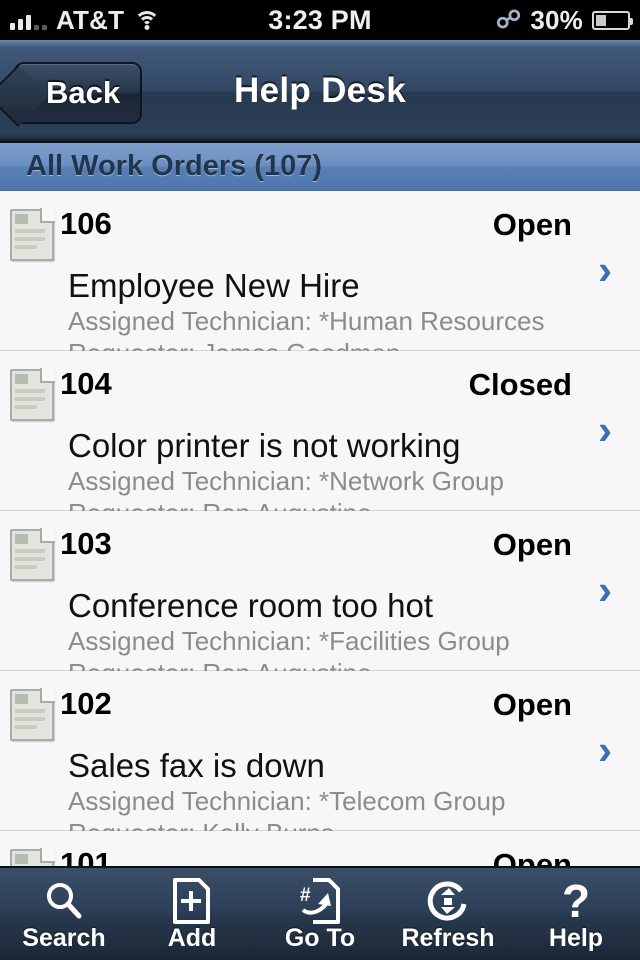 This screenshot has height=960, width=640. I want to click on status-bar-right: ☍ 30%, so click(564, 20).